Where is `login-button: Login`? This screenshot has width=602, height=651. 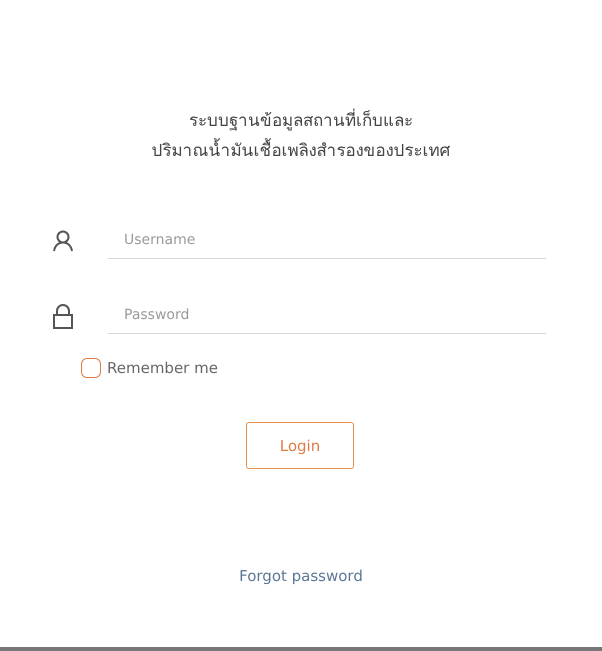
login-button: Login is located at coordinates (300, 445).